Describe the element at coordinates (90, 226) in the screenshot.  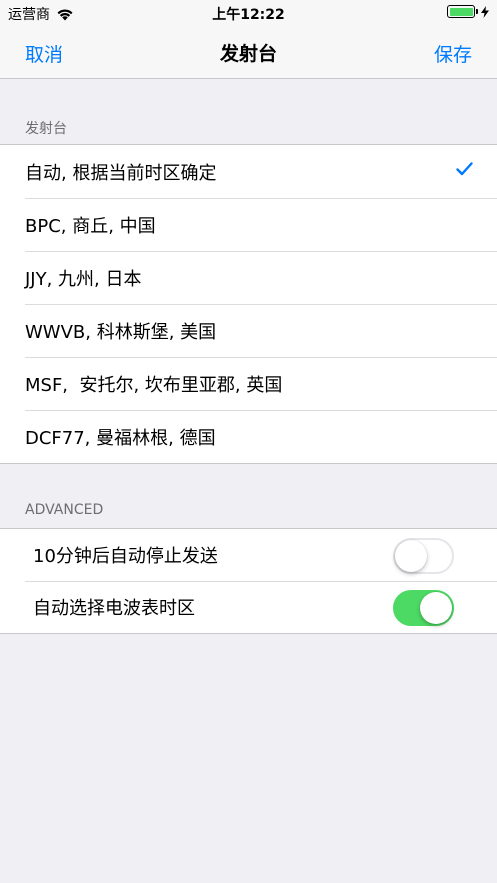
I see `station-label: BPC, 商丘, 中国` at that location.